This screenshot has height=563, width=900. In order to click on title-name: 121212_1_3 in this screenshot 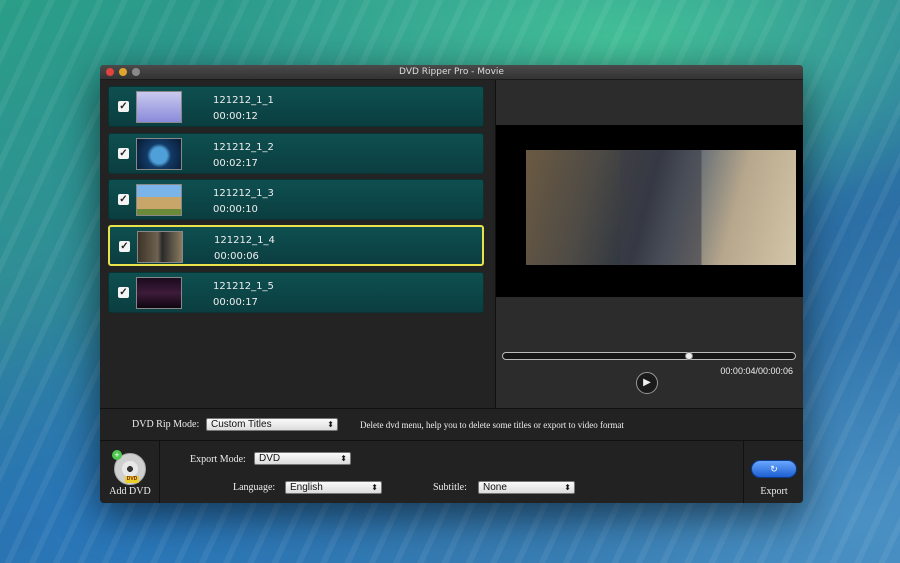, I will do `click(243, 193)`.